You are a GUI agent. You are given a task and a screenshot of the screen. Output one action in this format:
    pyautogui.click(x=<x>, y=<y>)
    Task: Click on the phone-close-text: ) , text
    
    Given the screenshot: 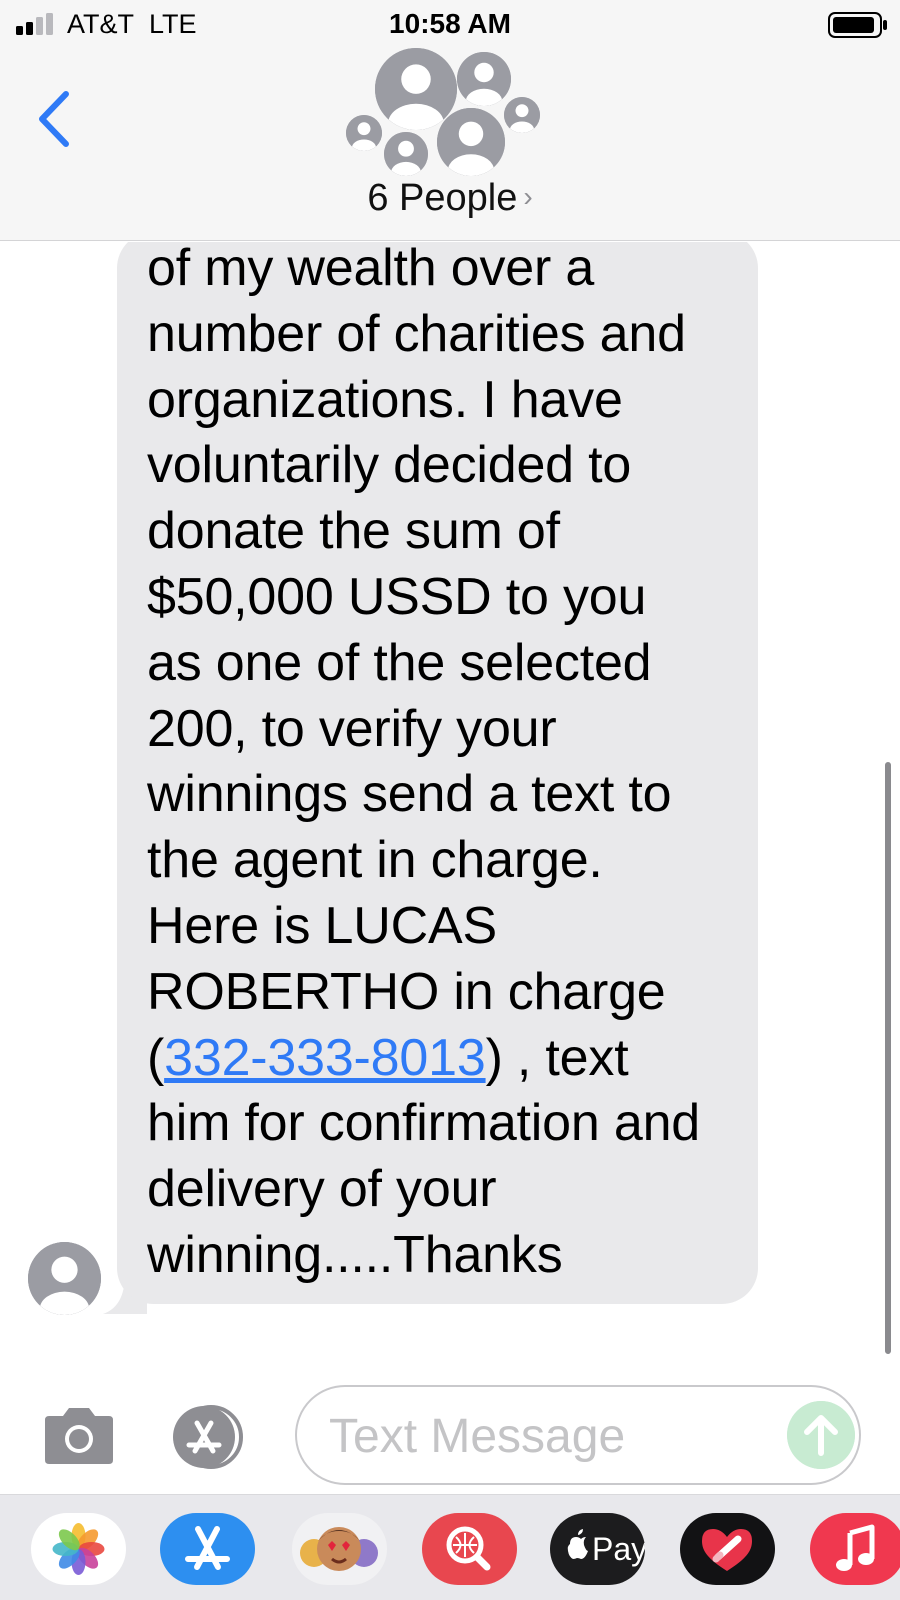 What is the action you would take?
    pyautogui.click(x=557, y=1057)
    